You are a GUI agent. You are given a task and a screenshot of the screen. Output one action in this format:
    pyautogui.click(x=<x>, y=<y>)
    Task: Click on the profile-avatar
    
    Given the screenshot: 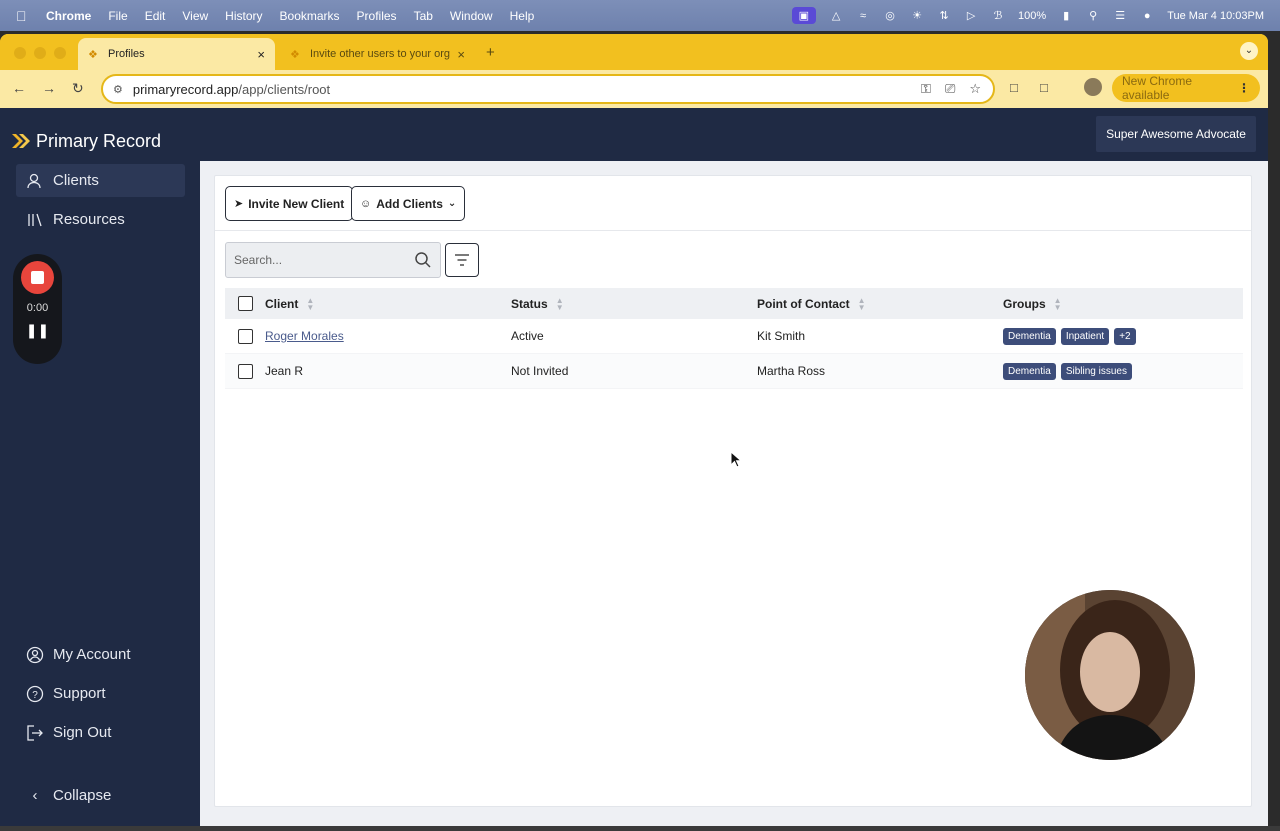 What is the action you would take?
    pyautogui.click(x=1093, y=87)
    